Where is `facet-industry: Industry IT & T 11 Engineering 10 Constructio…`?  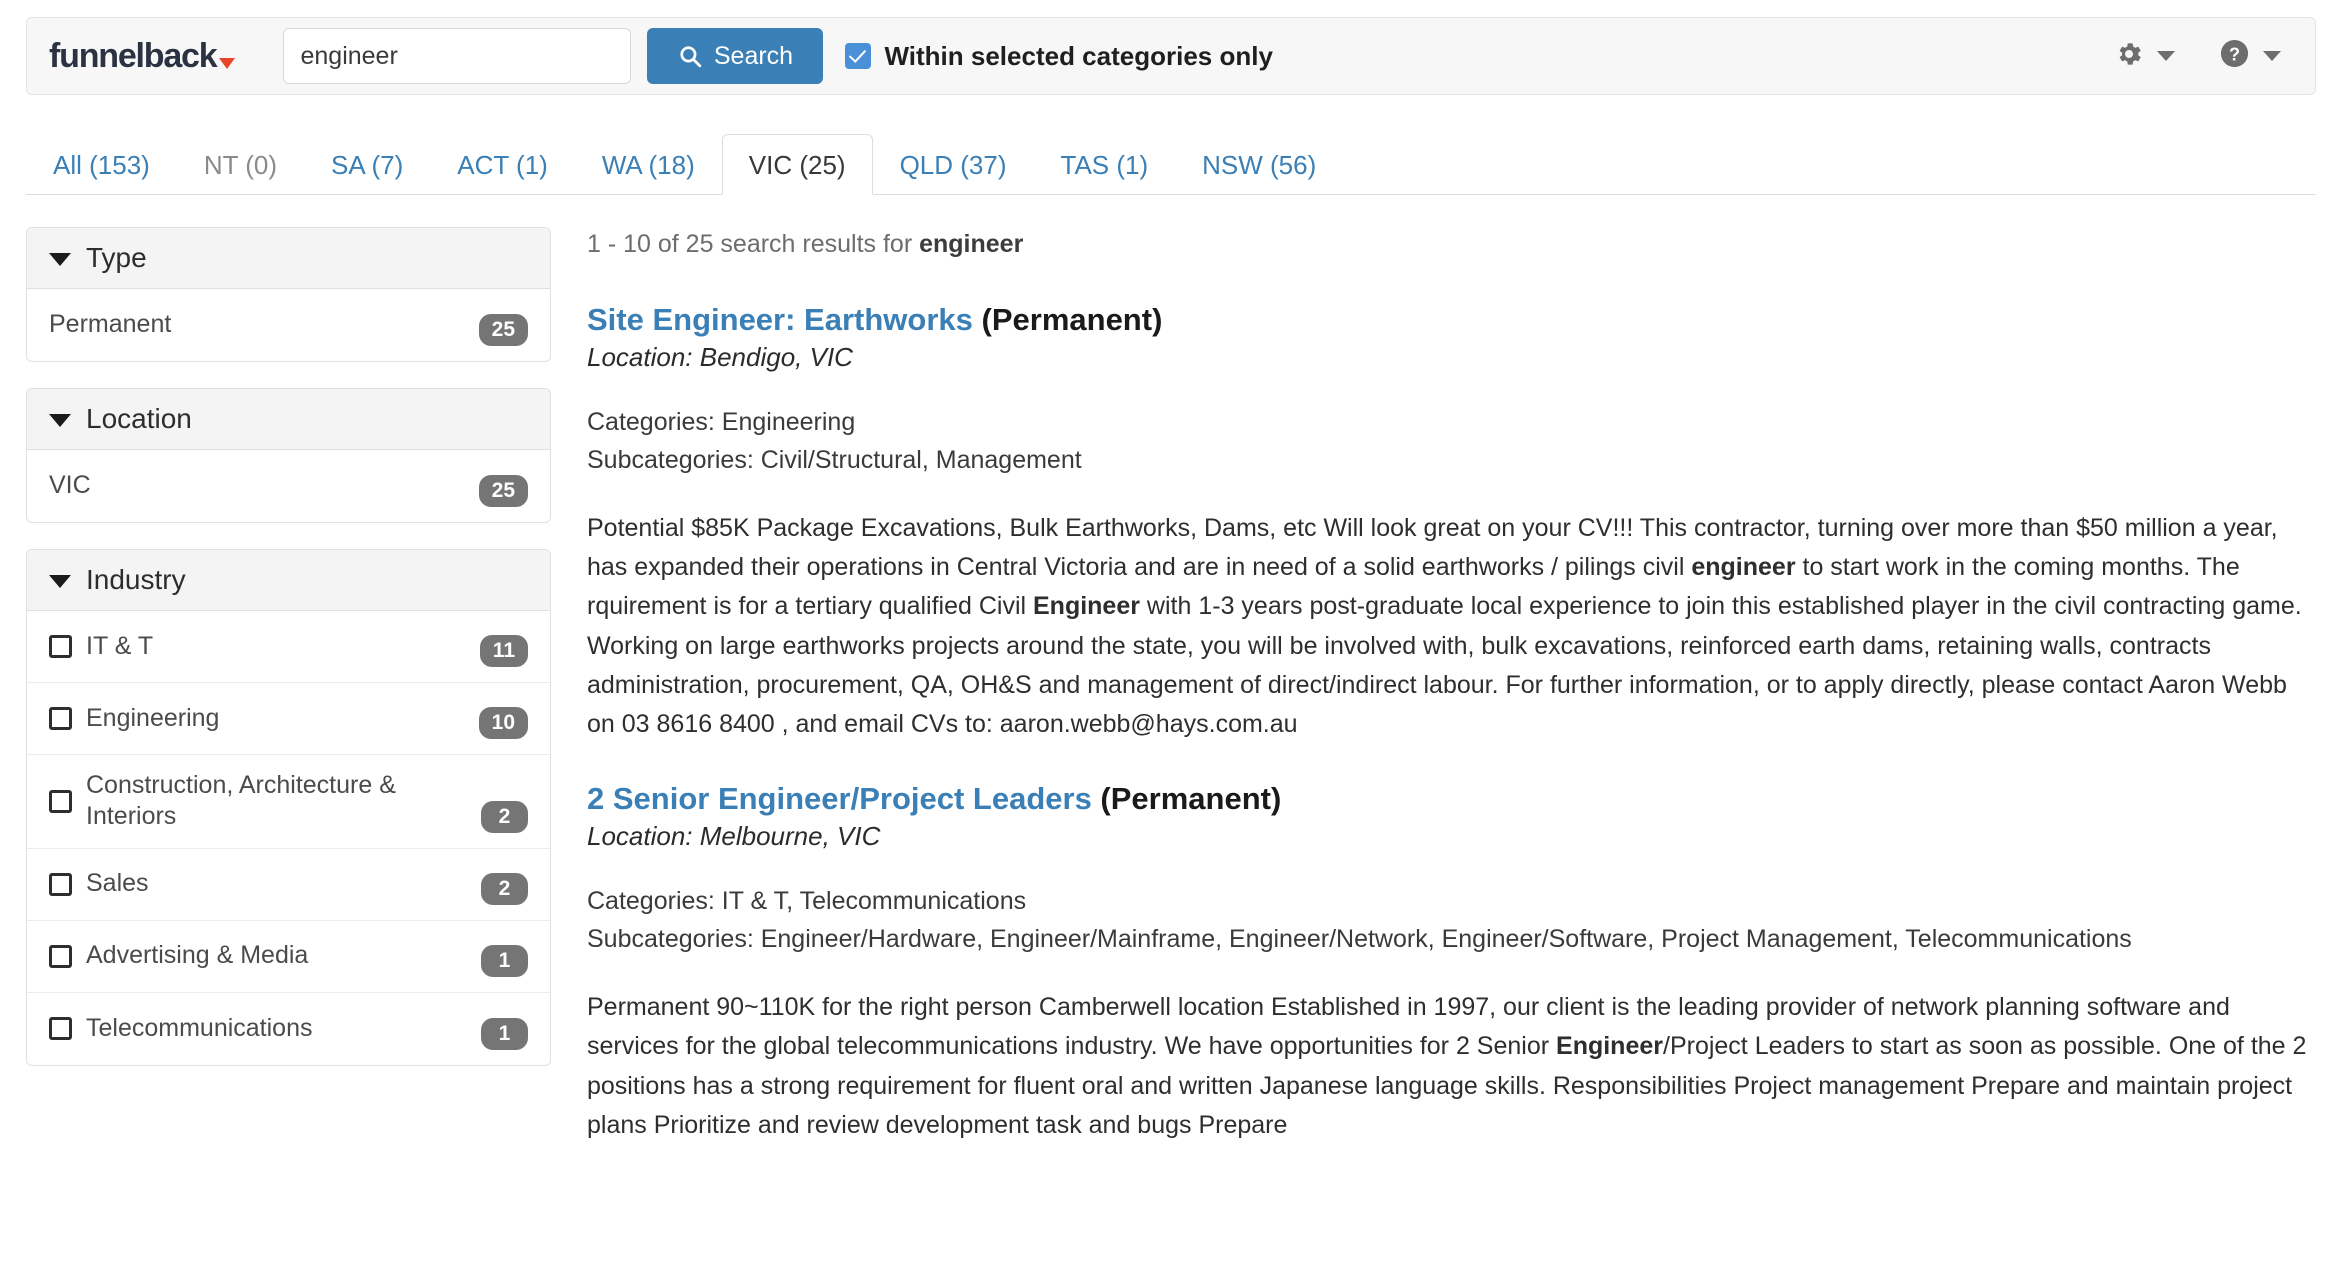
facet-industry: Industry IT & T 11 Engineering 10 Constructio… is located at coordinates (288, 807).